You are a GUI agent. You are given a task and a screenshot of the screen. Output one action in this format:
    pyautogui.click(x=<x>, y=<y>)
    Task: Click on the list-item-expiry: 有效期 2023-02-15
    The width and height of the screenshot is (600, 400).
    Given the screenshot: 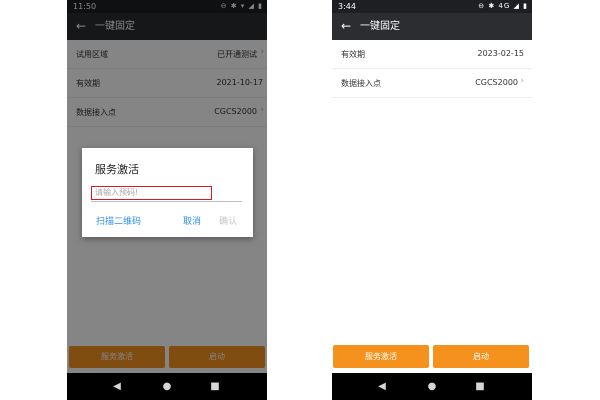 What is the action you would take?
    pyautogui.click(x=432, y=54)
    